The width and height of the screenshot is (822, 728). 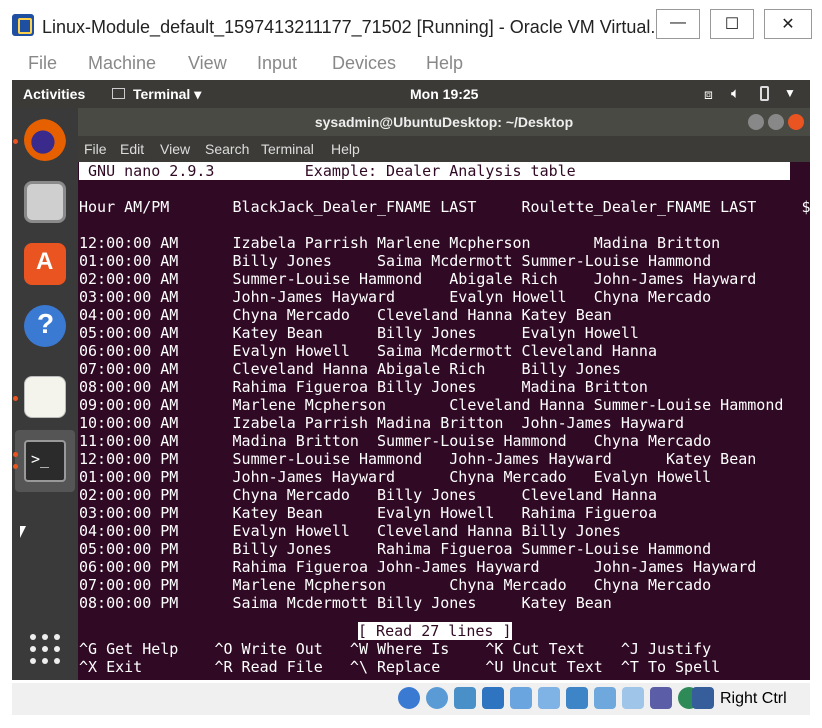 What do you see at coordinates (227, 149) in the screenshot?
I see `terminal-menu-search: Search` at bounding box center [227, 149].